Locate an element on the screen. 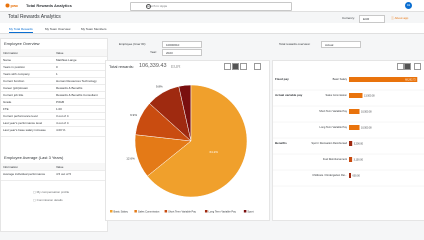  tab-my-team-overview: My Team Overview is located at coordinates (57, 29).